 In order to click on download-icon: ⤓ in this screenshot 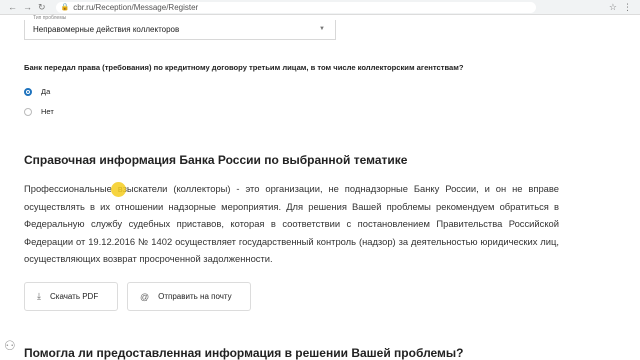, I will do `click(39, 296)`.